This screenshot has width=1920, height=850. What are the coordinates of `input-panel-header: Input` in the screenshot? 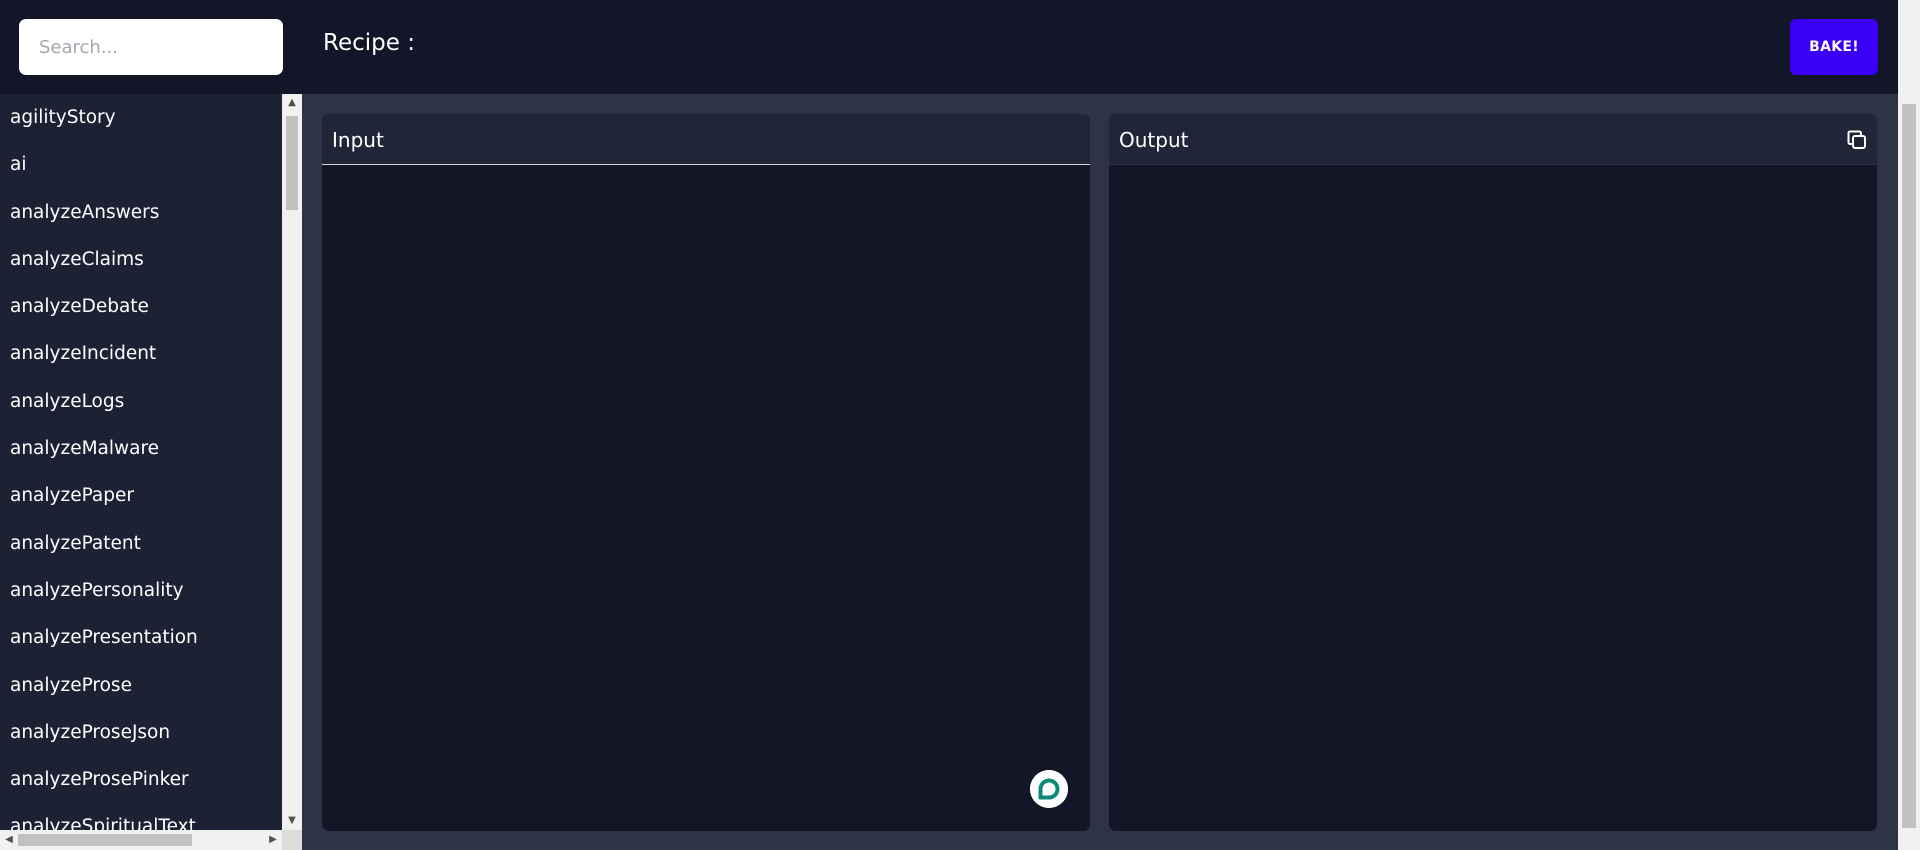 It's located at (706, 139).